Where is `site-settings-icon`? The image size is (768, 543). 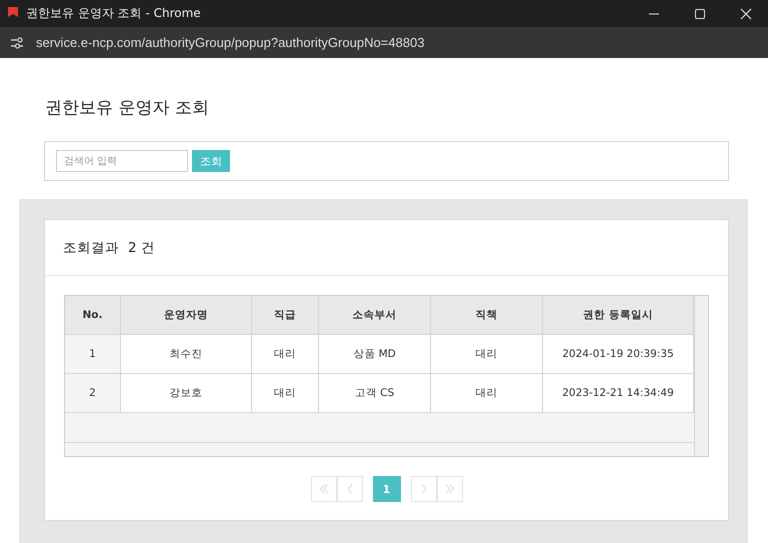
site-settings-icon is located at coordinates (17, 42).